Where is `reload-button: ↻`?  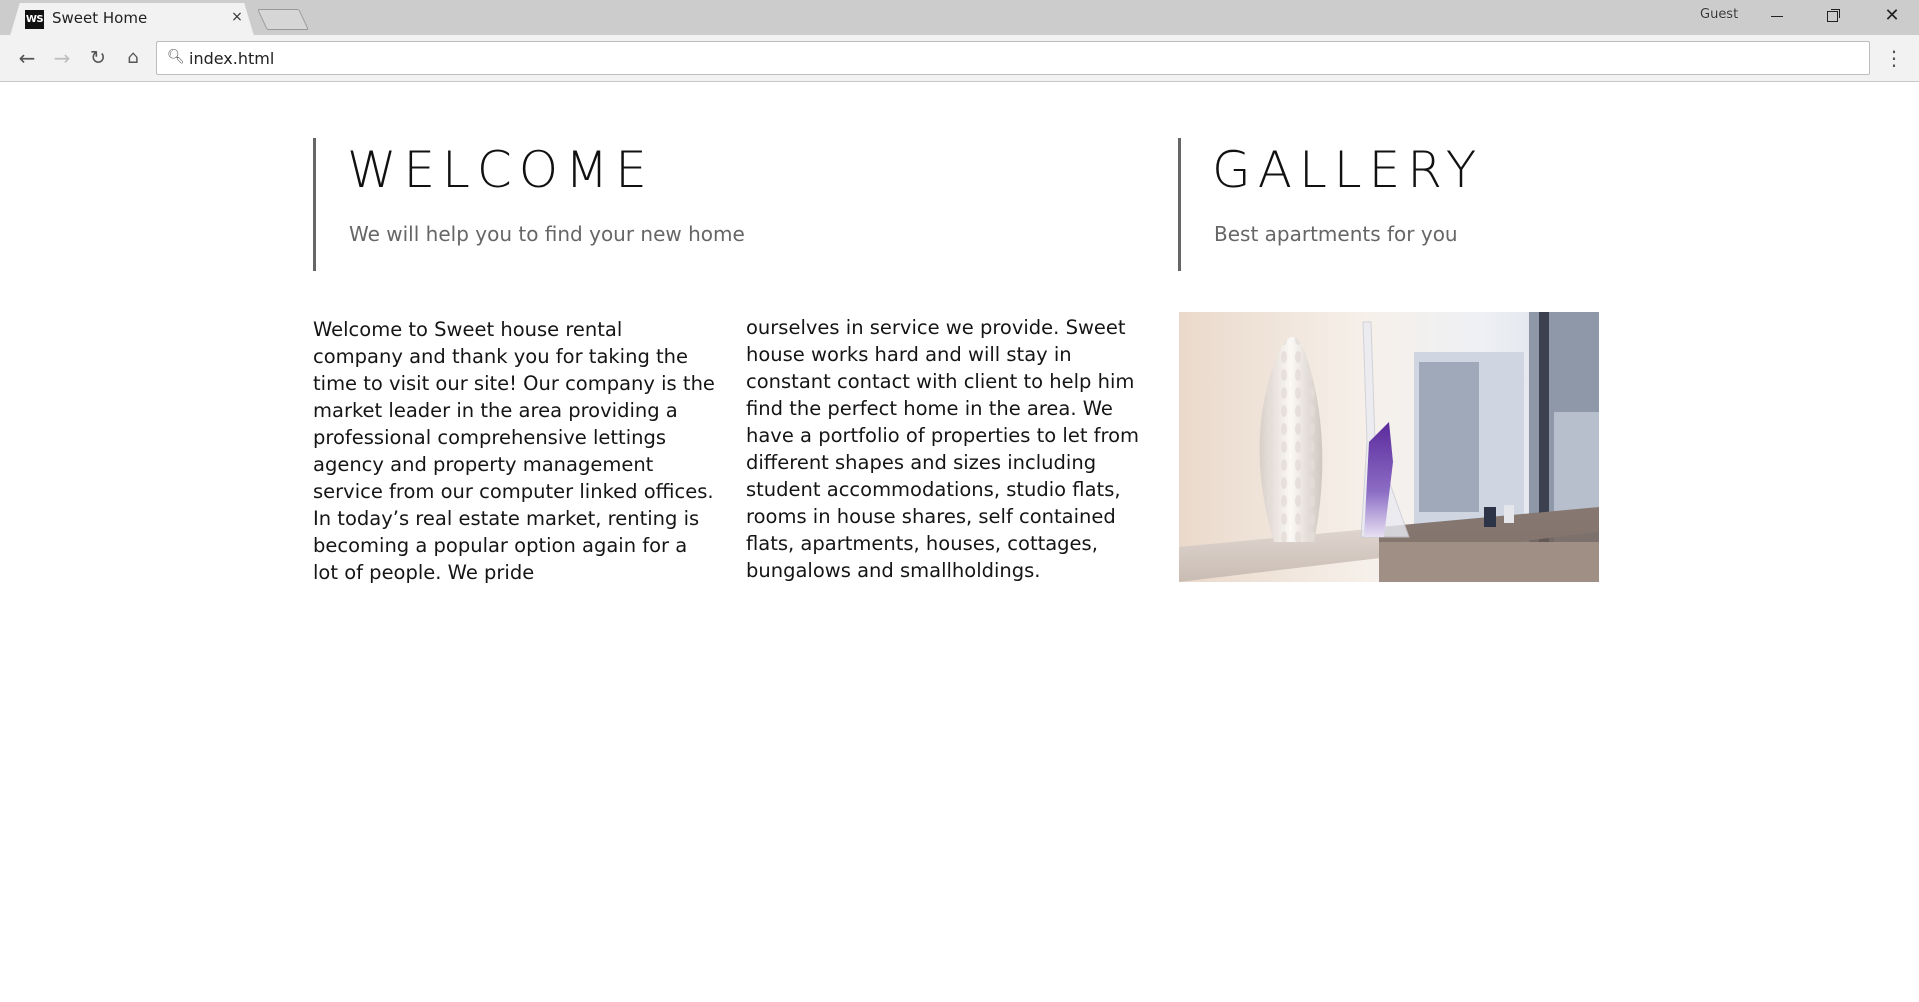 reload-button: ↻ is located at coordinates (98, 58).